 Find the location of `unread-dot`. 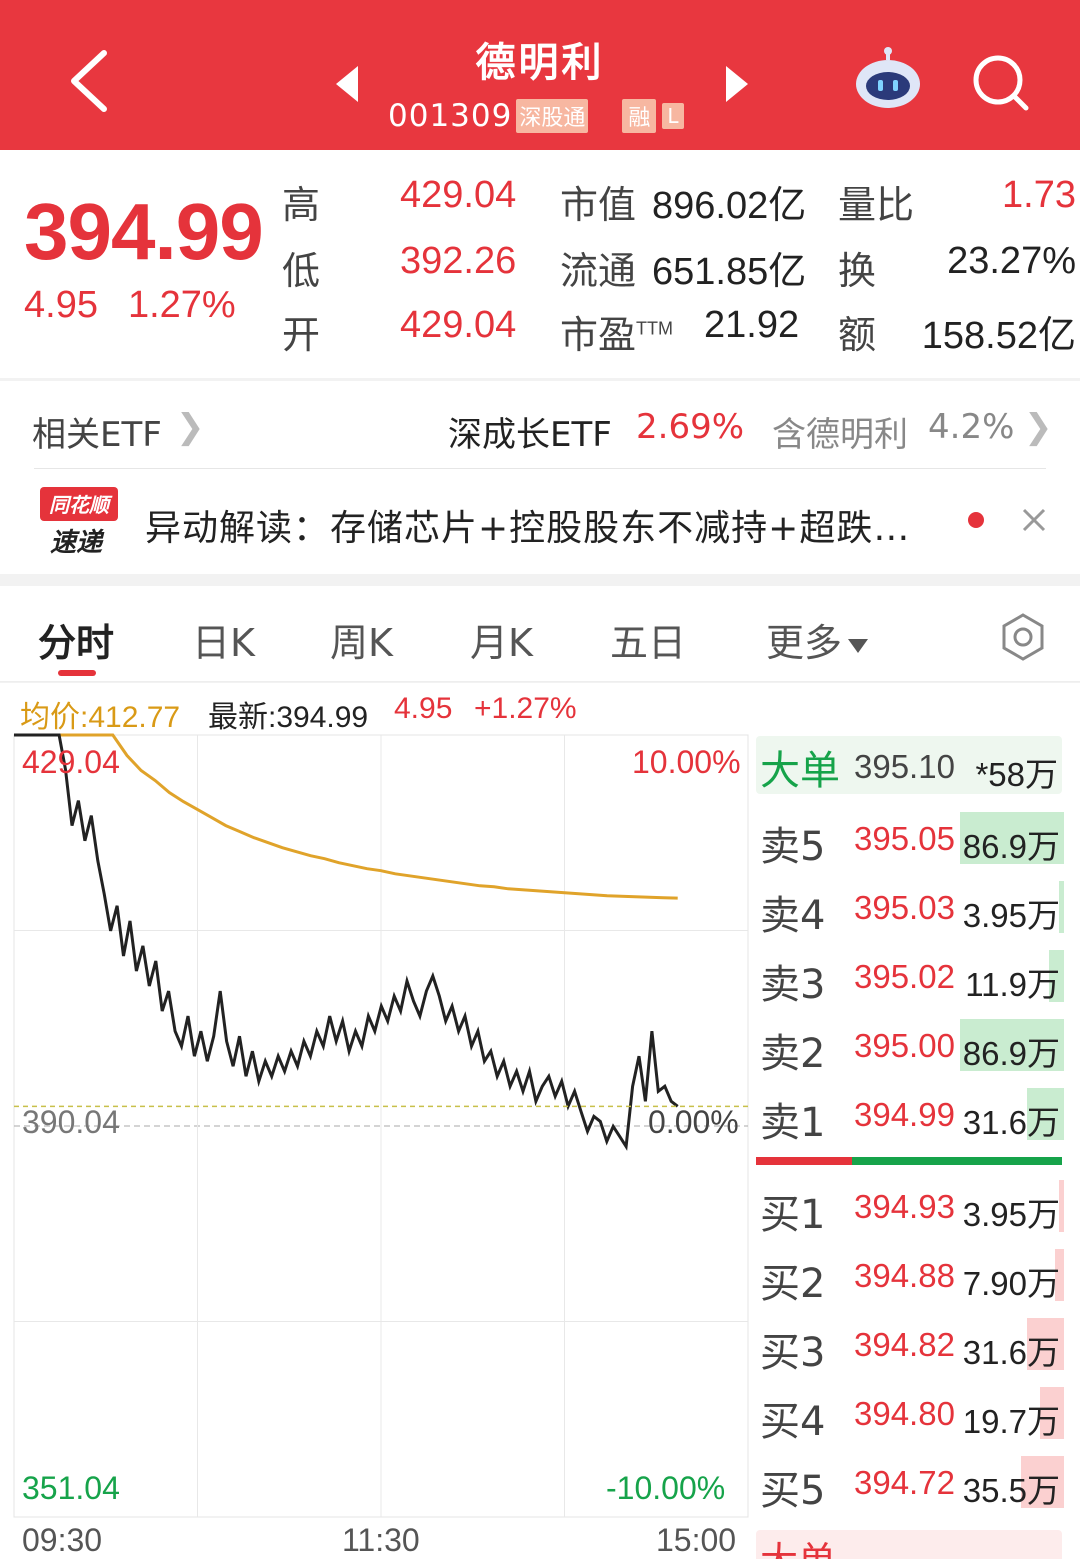

unread-dot is located at coordinates (976, 520).